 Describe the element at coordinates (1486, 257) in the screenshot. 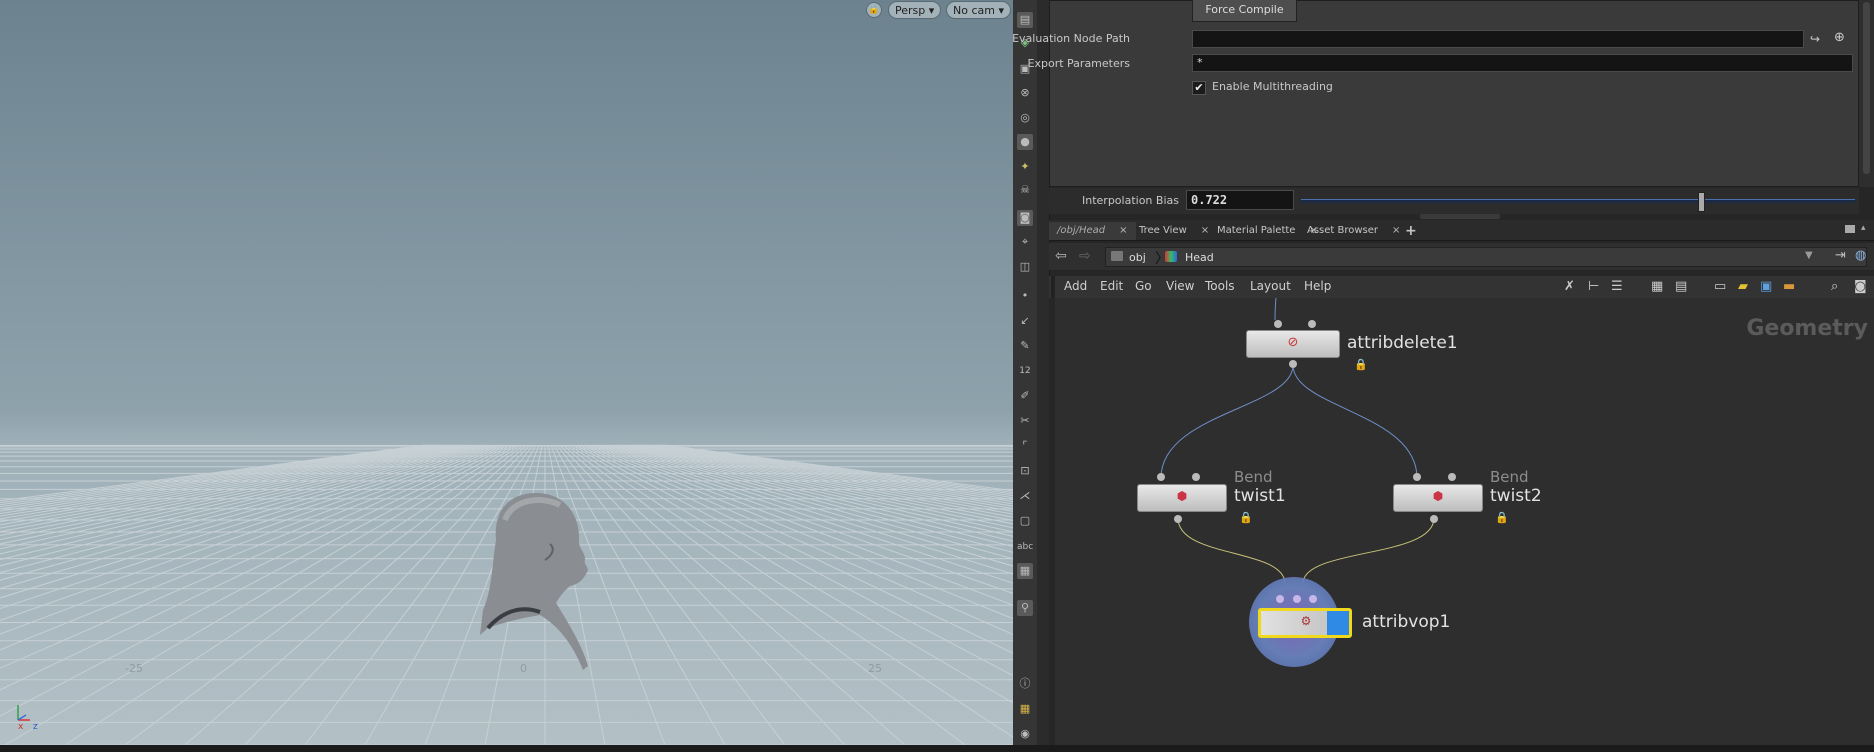

I see `path-field` at that location.